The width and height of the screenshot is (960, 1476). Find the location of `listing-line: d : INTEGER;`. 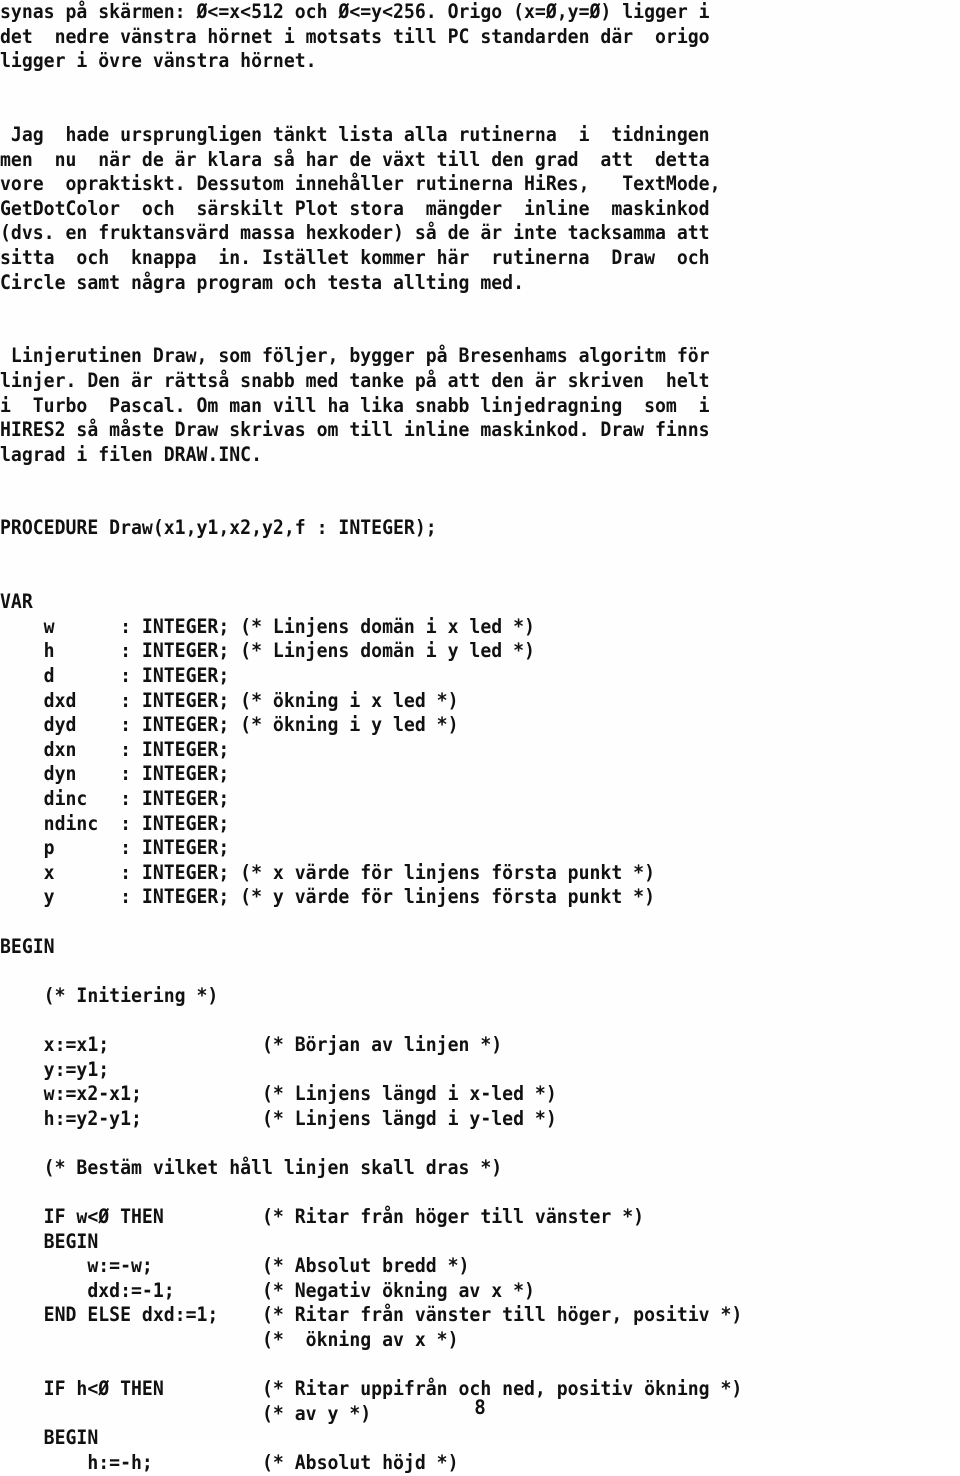

listing-line: d : INTEGER; is located at coordinates (115, 676).